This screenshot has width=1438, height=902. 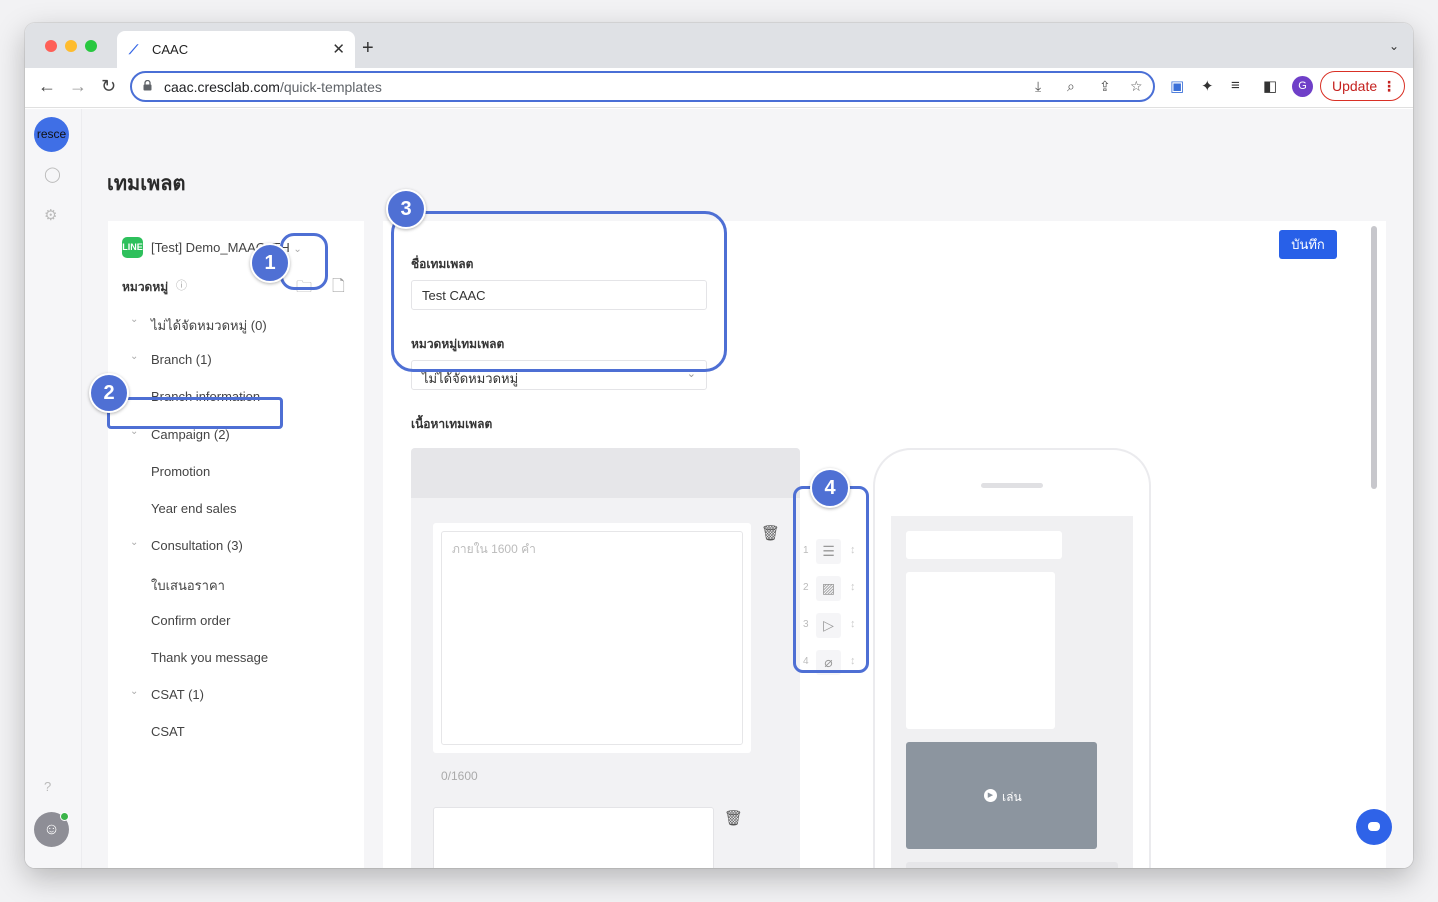 What do you see at coordinates (236, 583) in the screenshot?
I see `tree-item: ใบเสนอราคา` at bounding box center [236, 583].